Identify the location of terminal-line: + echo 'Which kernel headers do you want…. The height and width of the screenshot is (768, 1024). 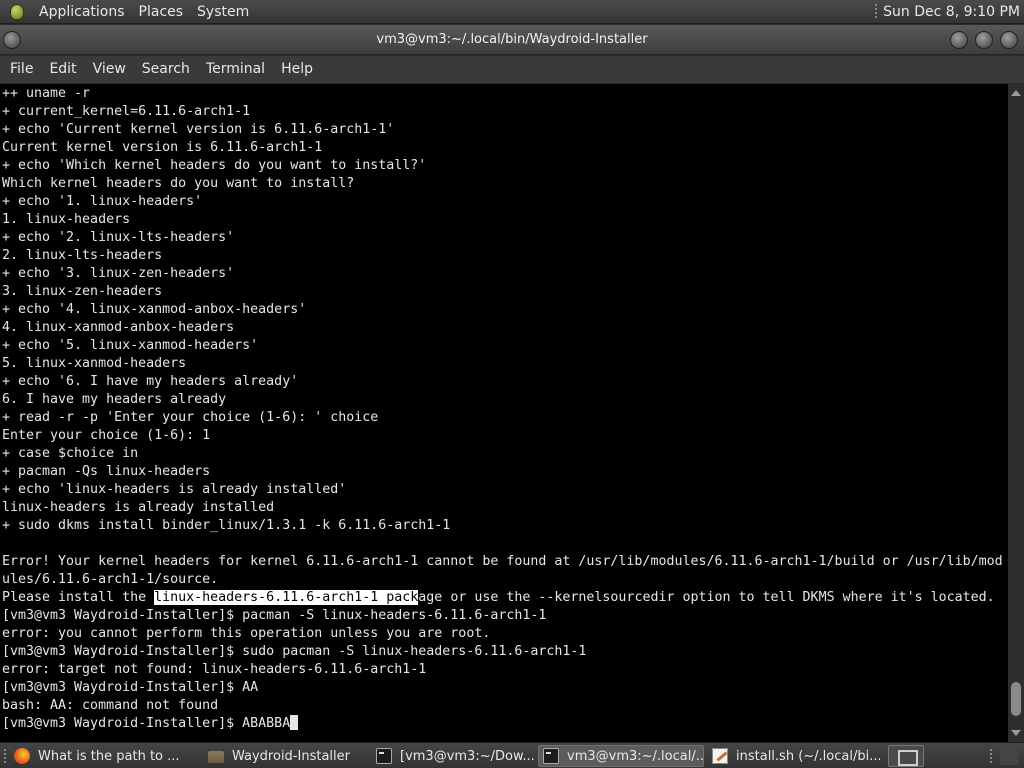
(214, 165).